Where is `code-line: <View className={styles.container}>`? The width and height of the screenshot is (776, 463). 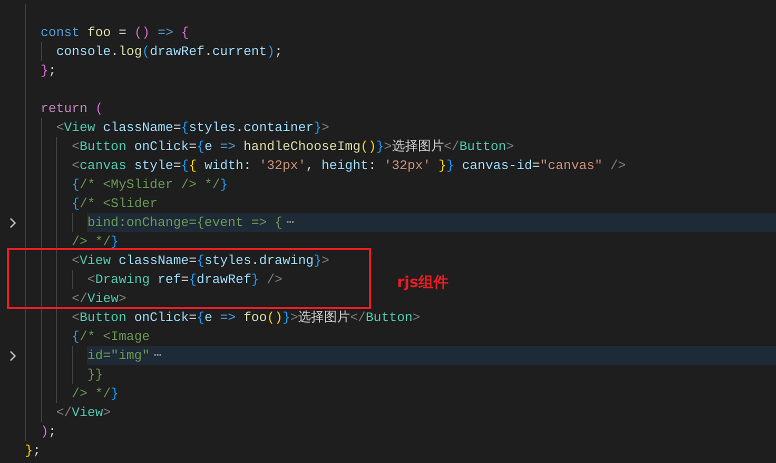
code-line: <View className={styles.container}> is located at coordinates (193, 127).